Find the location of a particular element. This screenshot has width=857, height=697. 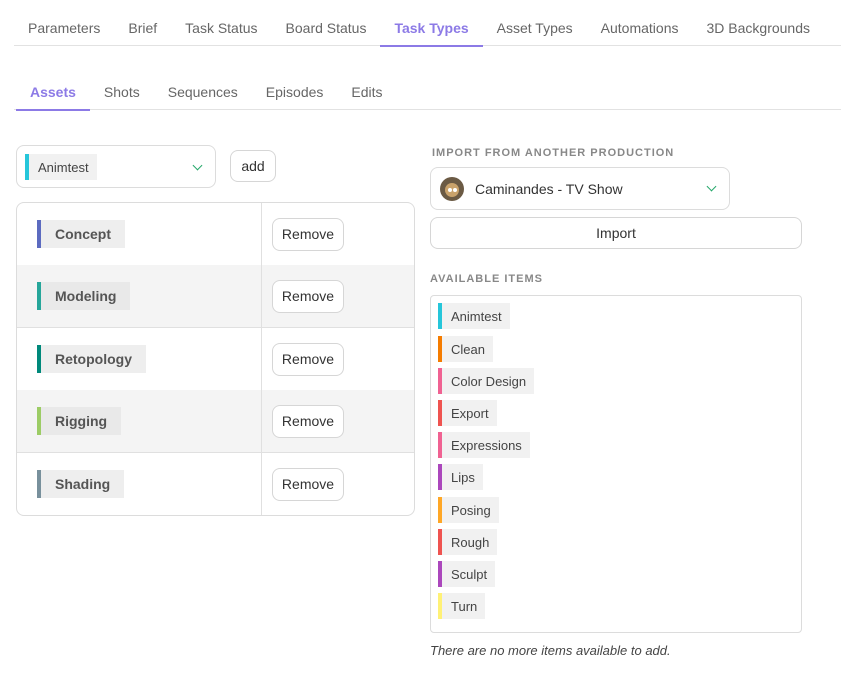

available-items-label: AVAILABLE ITEMS is located at coordinates (486, 279).